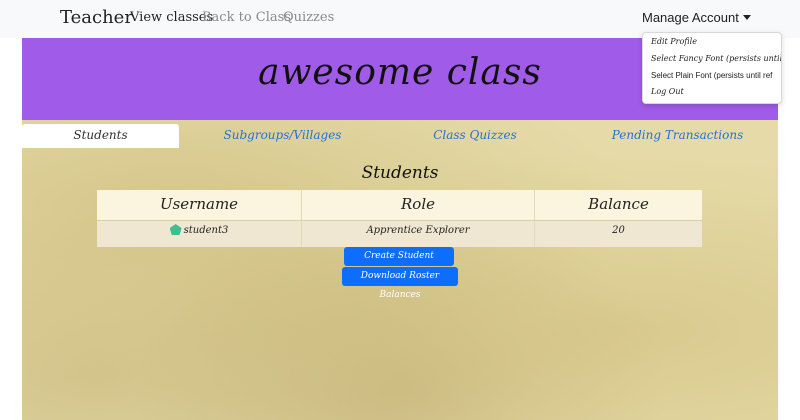 The height and width of the screenshot is (420, 800). What do you see at coordinates (690, 17) in the screenshot?
I see `manage-account-label: Manage Account` at bounding box center [690, 17].